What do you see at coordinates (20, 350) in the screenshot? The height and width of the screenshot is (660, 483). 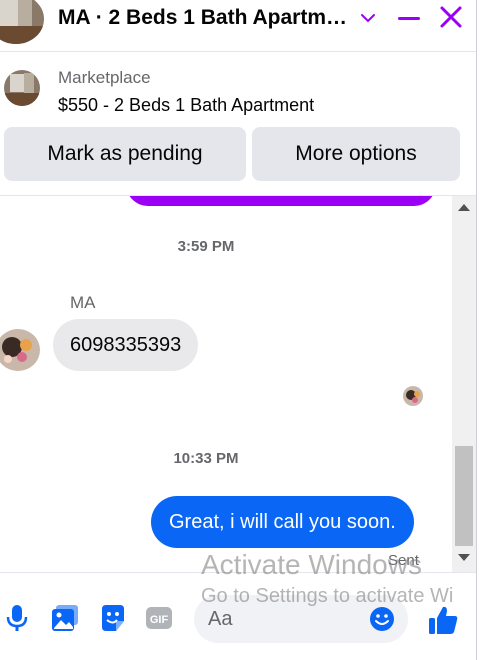 I see `sender-avatar` at bounding box center [20, 350].